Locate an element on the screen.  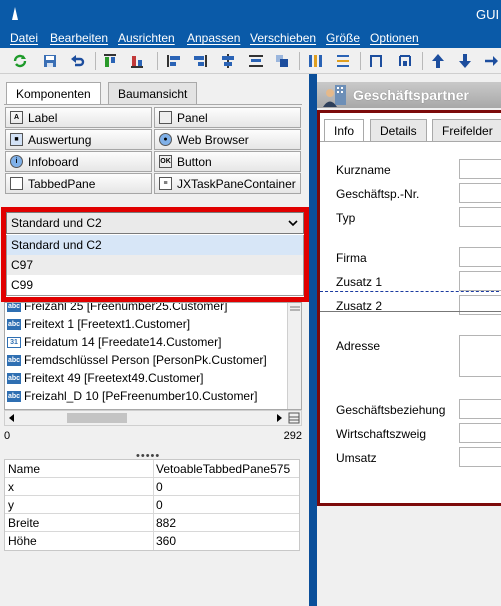
palette-tabbedpane-button: TabbedPane is located at coordinates (78, 183).